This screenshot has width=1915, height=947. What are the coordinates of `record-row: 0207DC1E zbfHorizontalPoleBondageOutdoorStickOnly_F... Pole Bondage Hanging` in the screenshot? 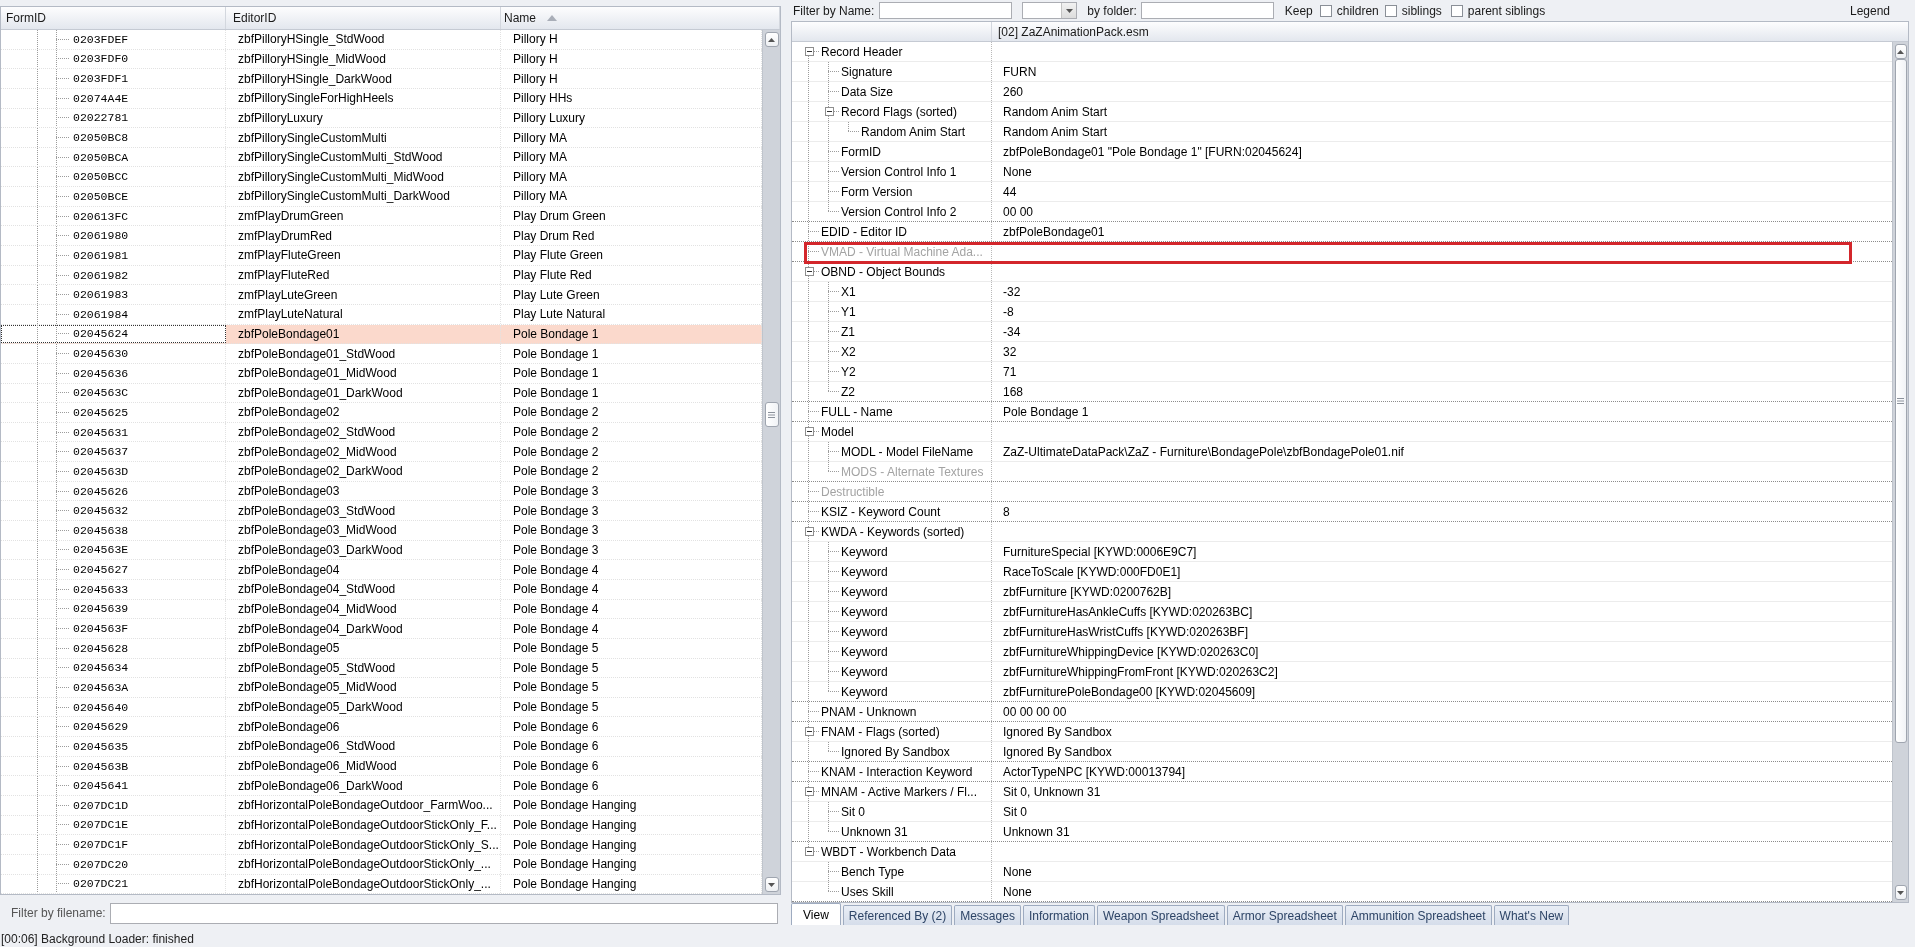 It's located at (381, 825).